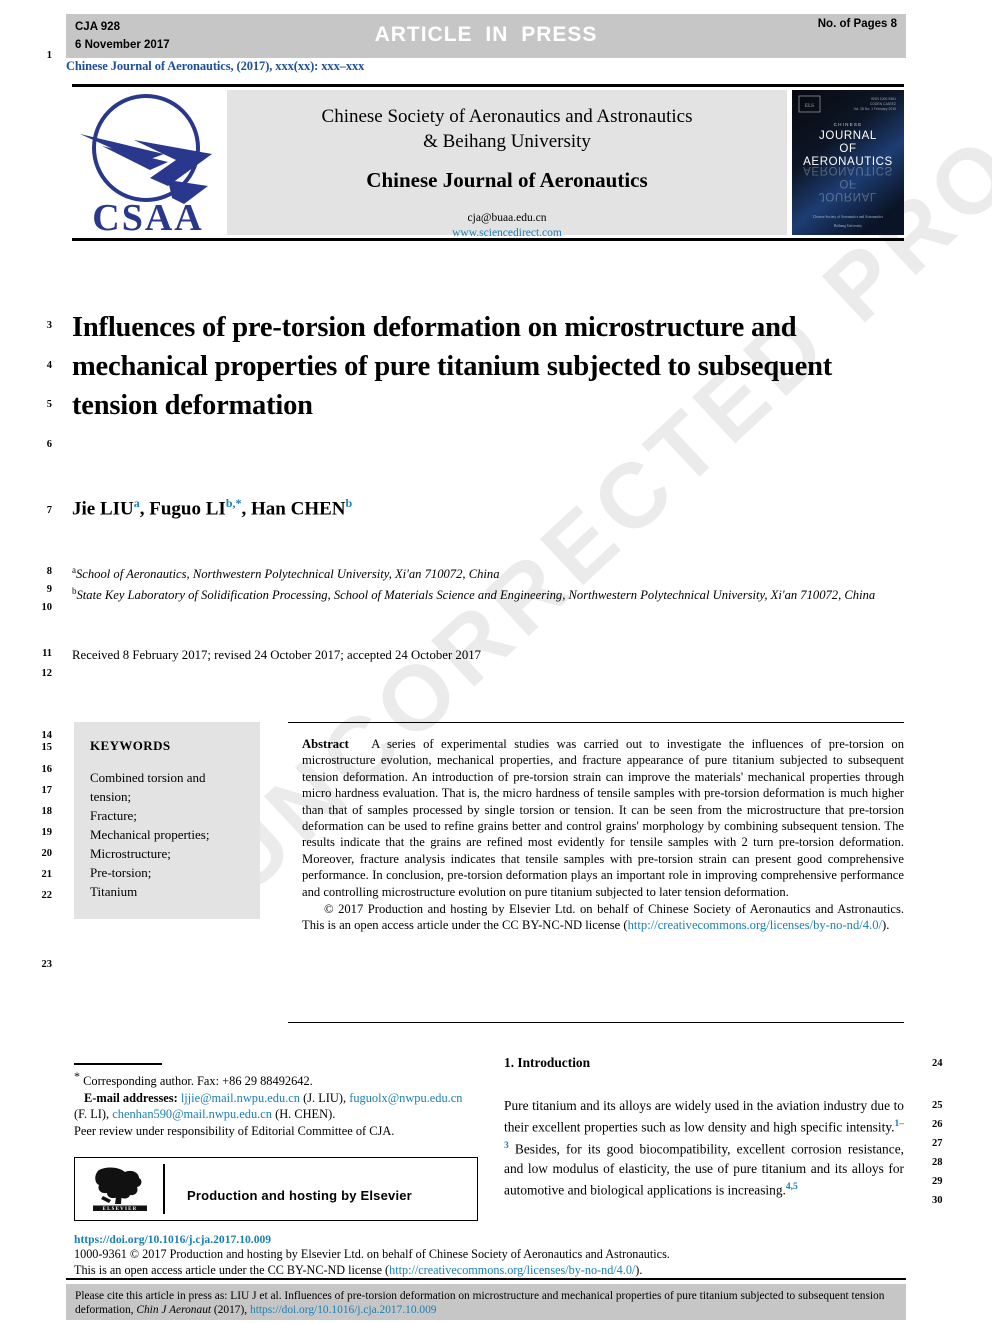  What do you see at coordinates (147, 216) in the screenshot?
I see `svg-text: CSAA` at bounding box center [147, 216].